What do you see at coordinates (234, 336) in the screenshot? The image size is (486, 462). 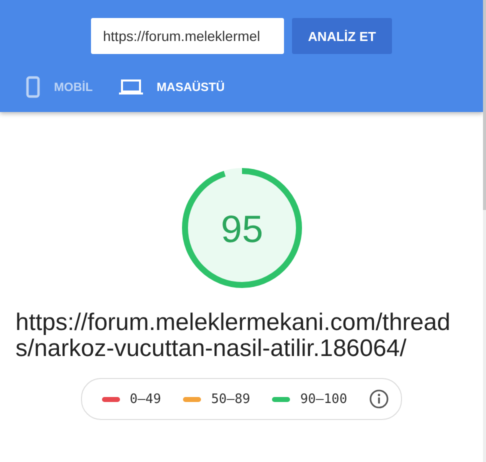 I see `page-url: https://forum.meleklermekani.com/threads/narkoz-vucuttan-nasil-atilir.186064/` at bounding box center [234, 336].